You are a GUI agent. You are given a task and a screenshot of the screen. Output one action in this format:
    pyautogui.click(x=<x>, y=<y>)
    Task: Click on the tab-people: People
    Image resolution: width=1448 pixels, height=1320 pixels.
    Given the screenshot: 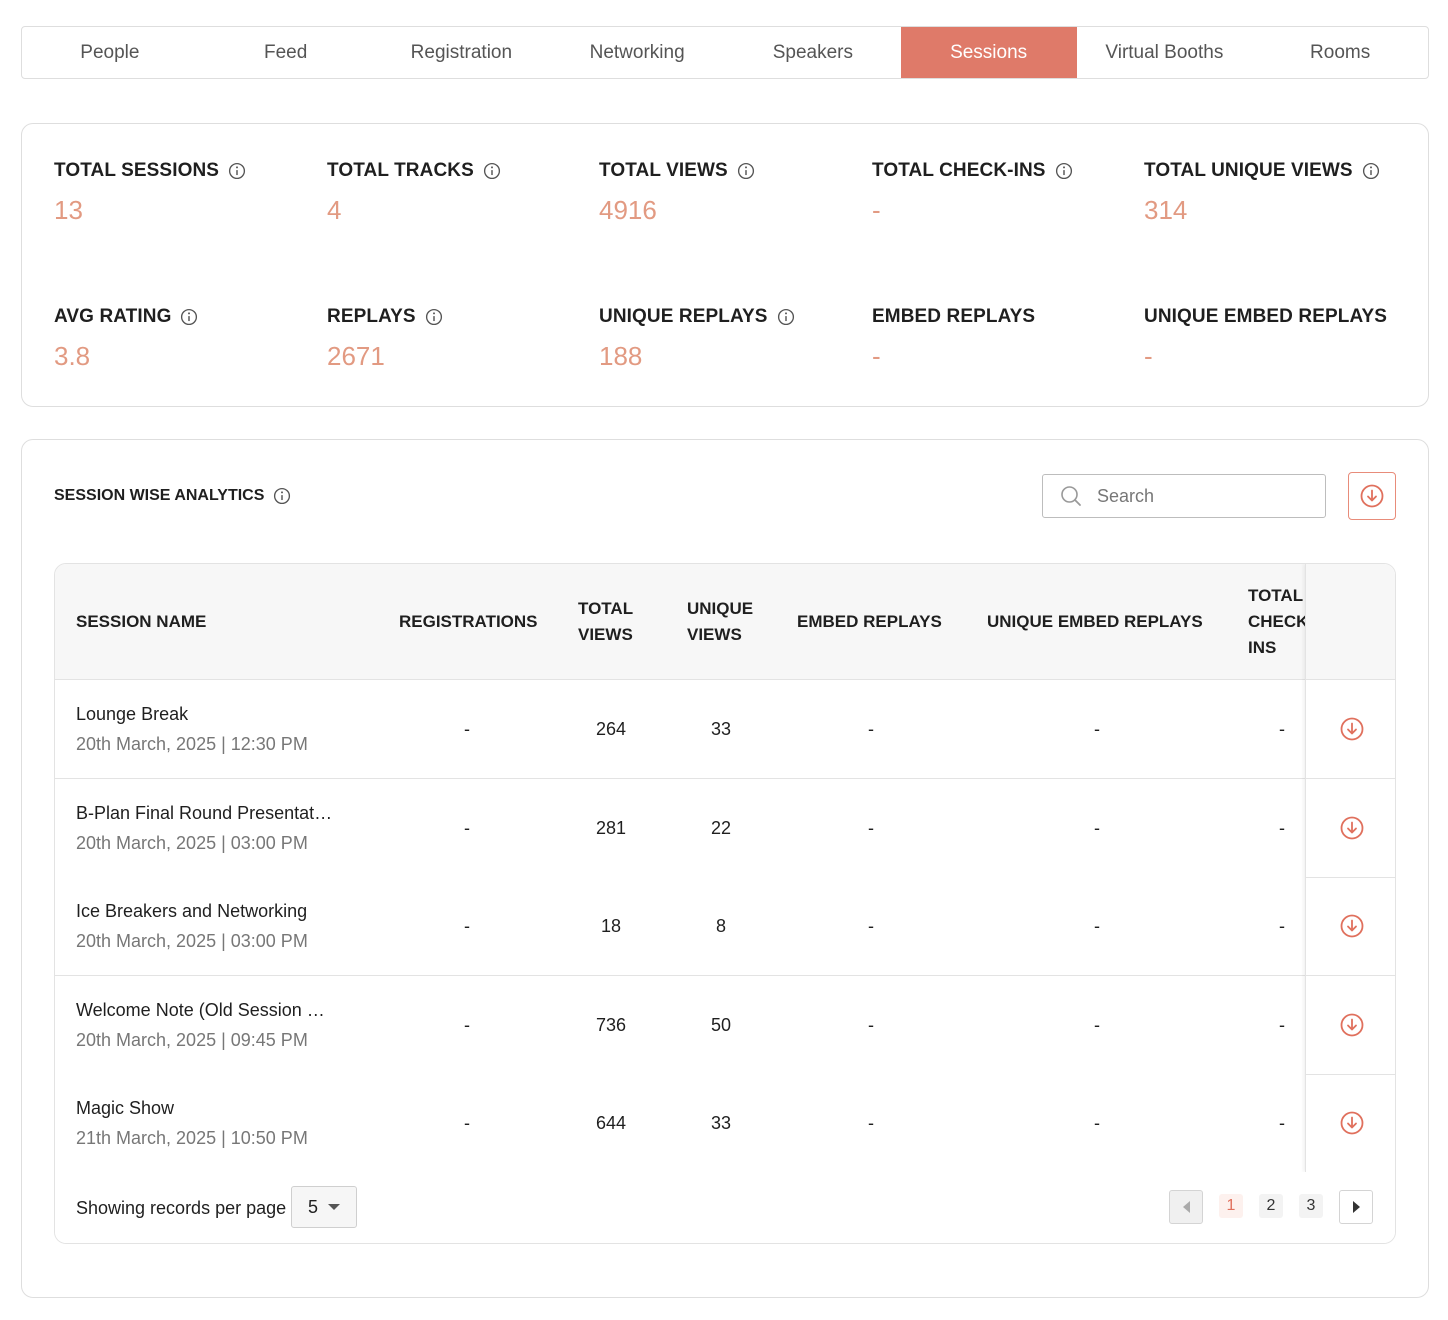 What is the action you would take?
    pyautogui.click(x=110, y=52)
    